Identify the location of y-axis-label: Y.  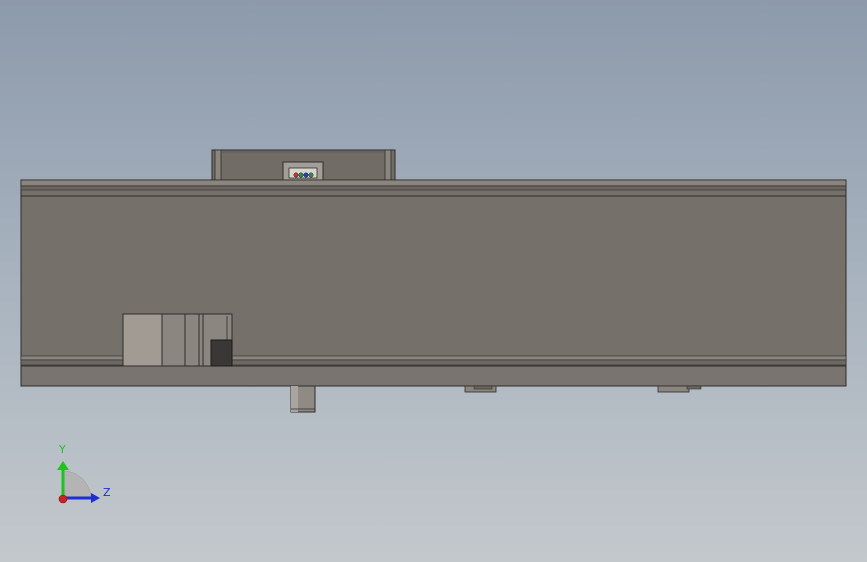
(62, 449).